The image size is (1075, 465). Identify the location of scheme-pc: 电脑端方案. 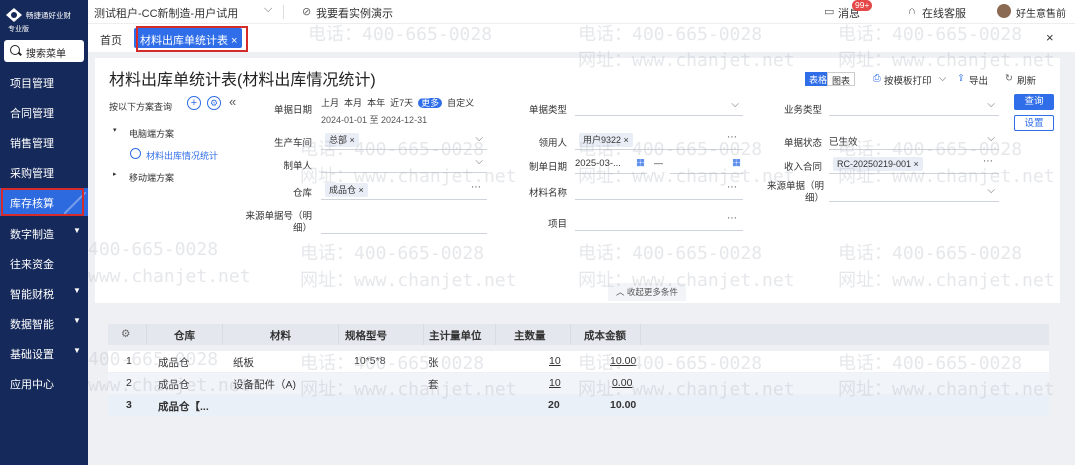
(151, 133).